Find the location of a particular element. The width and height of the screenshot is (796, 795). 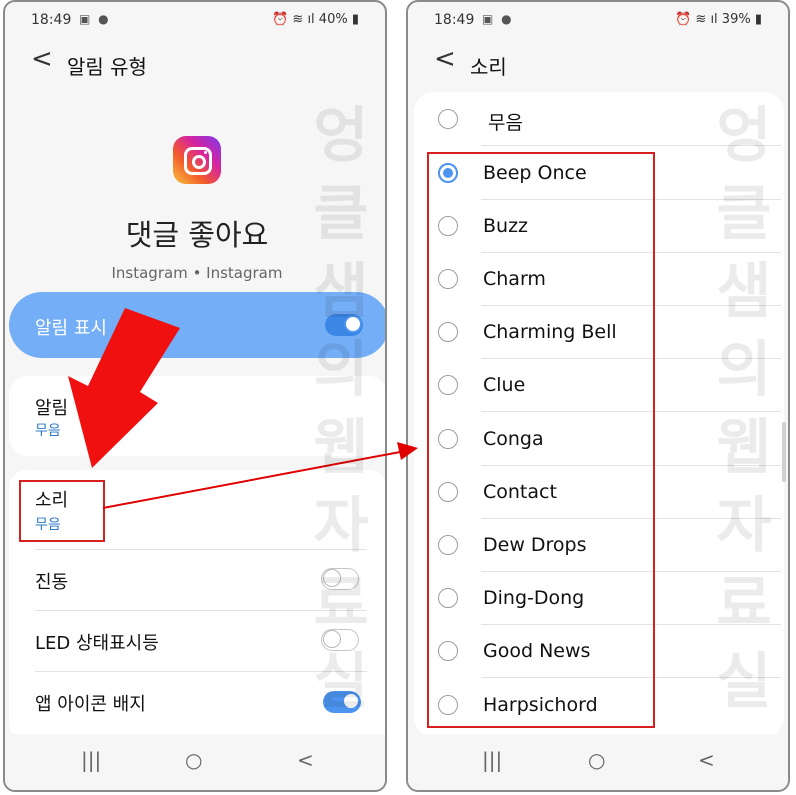

show-alerts-toggle is located at coordinates (344, 325).